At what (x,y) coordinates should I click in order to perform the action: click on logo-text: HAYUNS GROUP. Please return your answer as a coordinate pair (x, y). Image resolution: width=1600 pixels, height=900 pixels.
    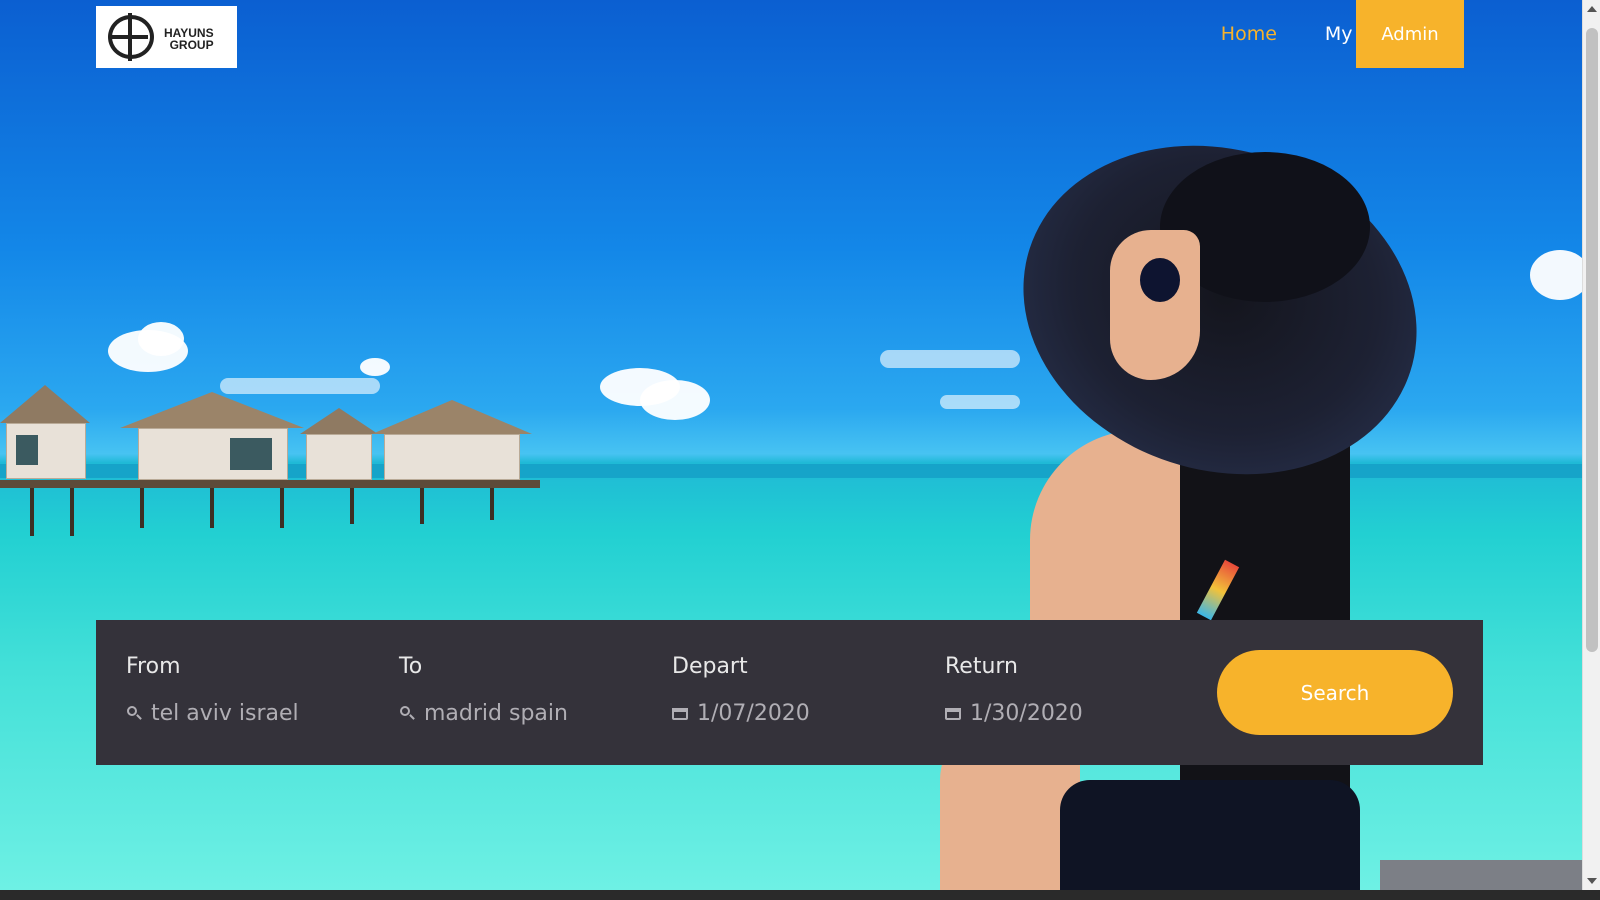
    Looking at the image, I should click on (189, 39).